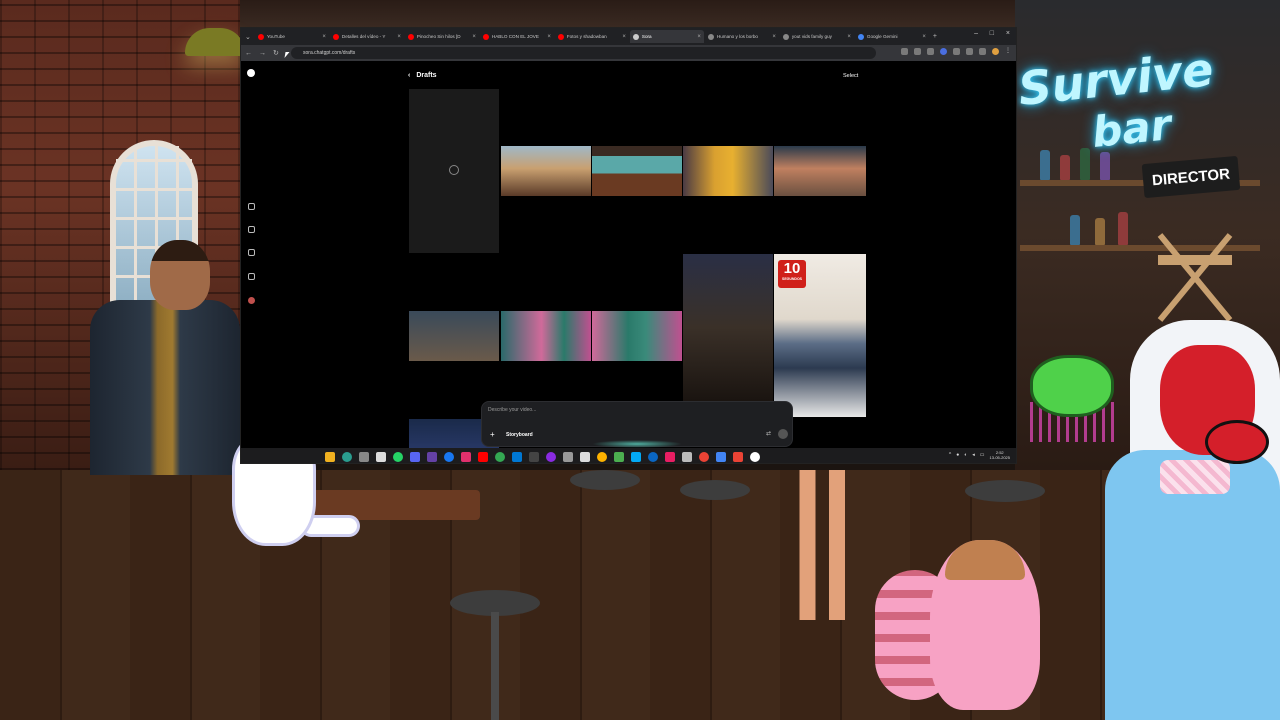 The height and width of the screenshot is (720, 1280). What do you see at coordinates (251, 229) in the screenshot?
I see `search-icon` at bounding box center [251, 229].